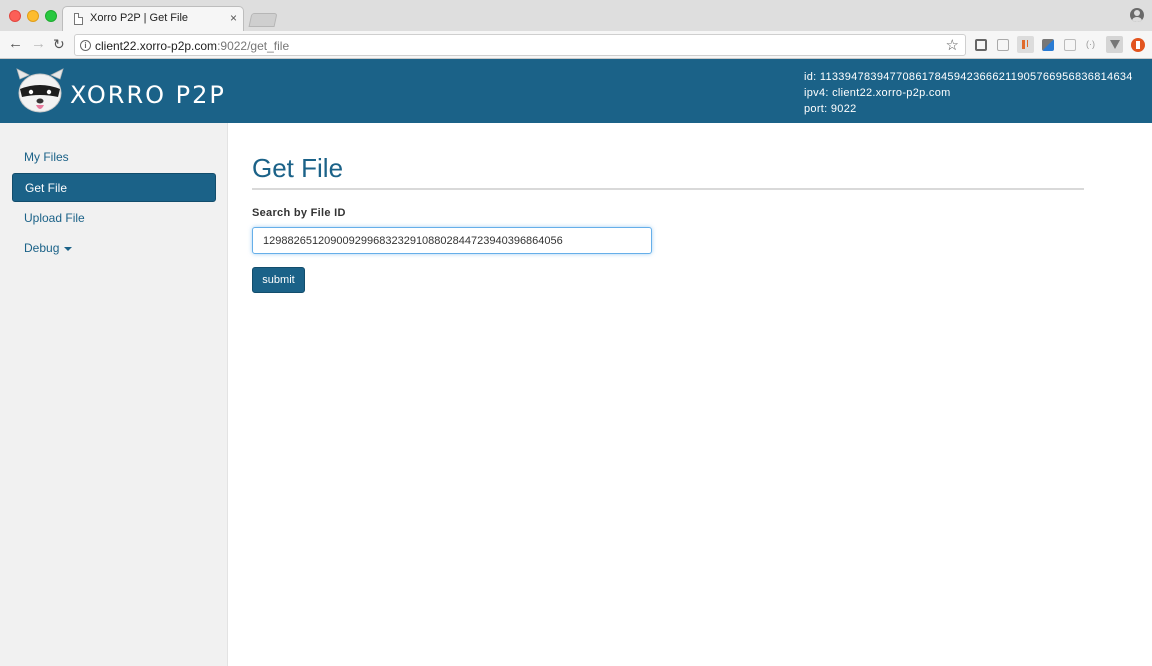  I want to click on brand-title: XORRO P2P, so click(148, 95).